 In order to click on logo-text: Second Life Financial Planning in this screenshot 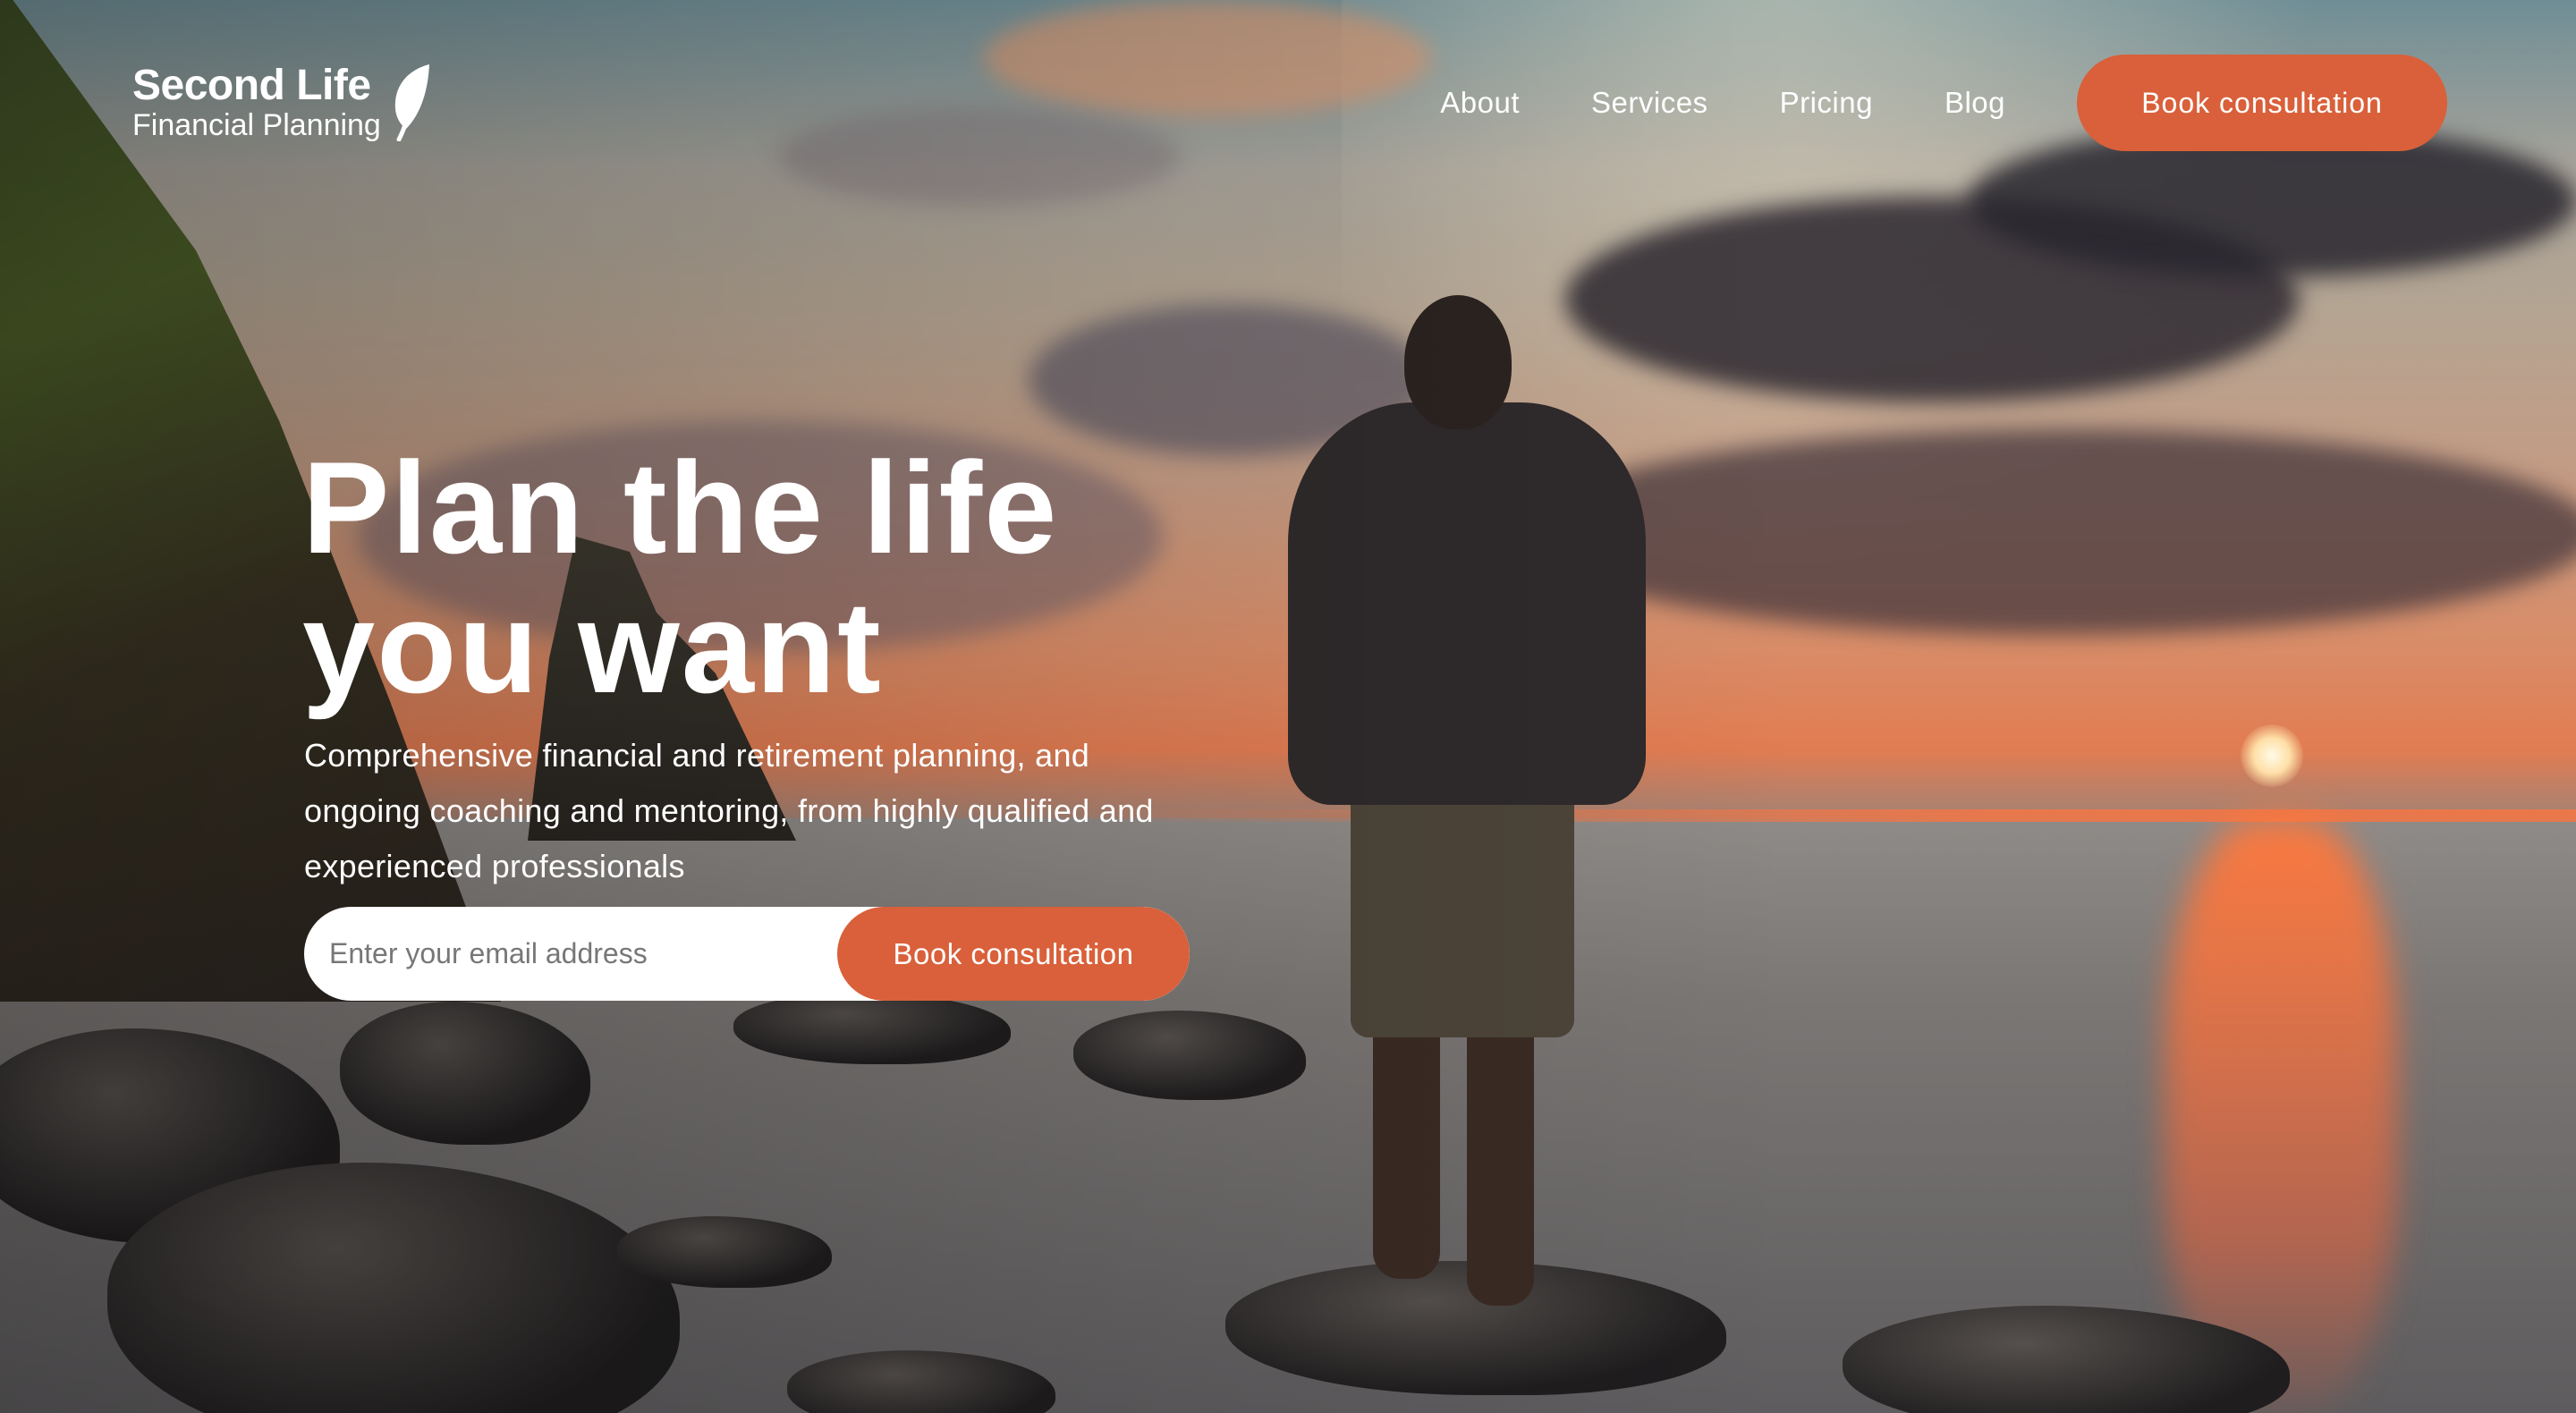, I will do `click(256, 102)`.